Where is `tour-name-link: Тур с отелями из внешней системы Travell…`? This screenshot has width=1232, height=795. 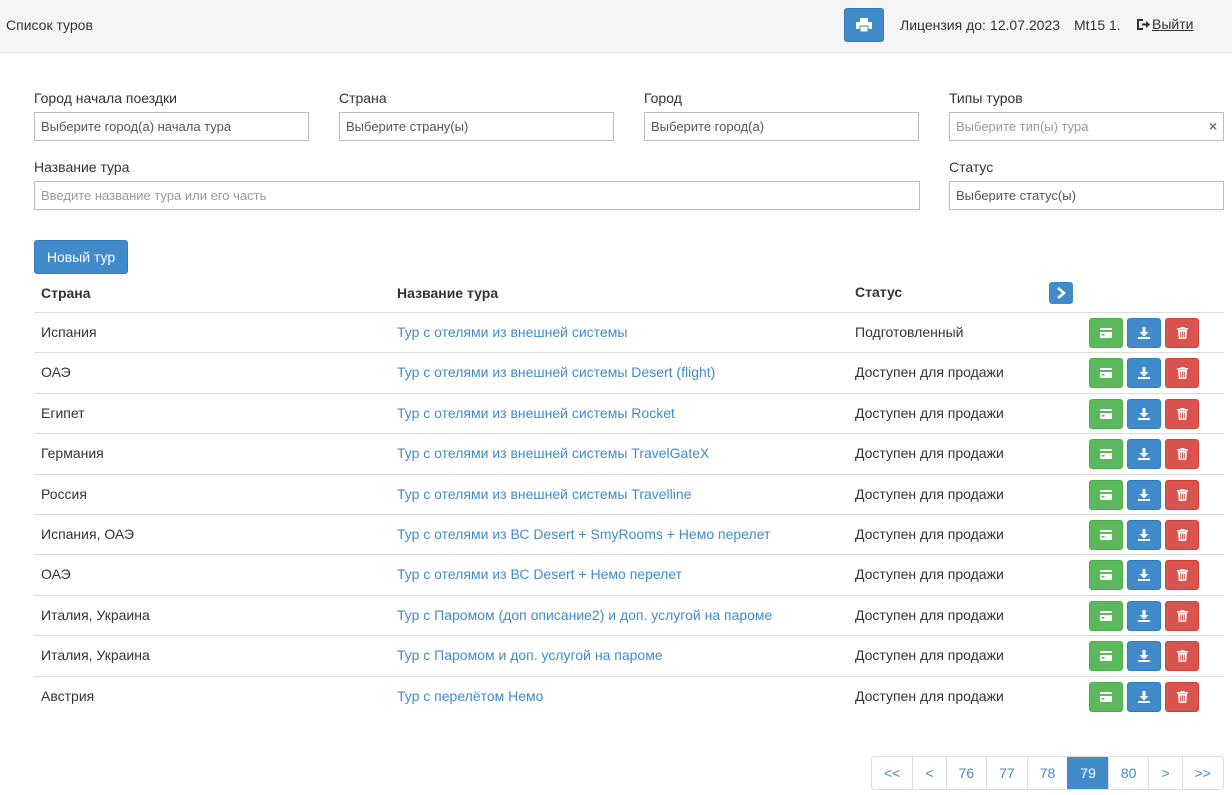
tour-name-link: Тур с отелями из внешней системы Travell… is located at coordinates (544, 494).